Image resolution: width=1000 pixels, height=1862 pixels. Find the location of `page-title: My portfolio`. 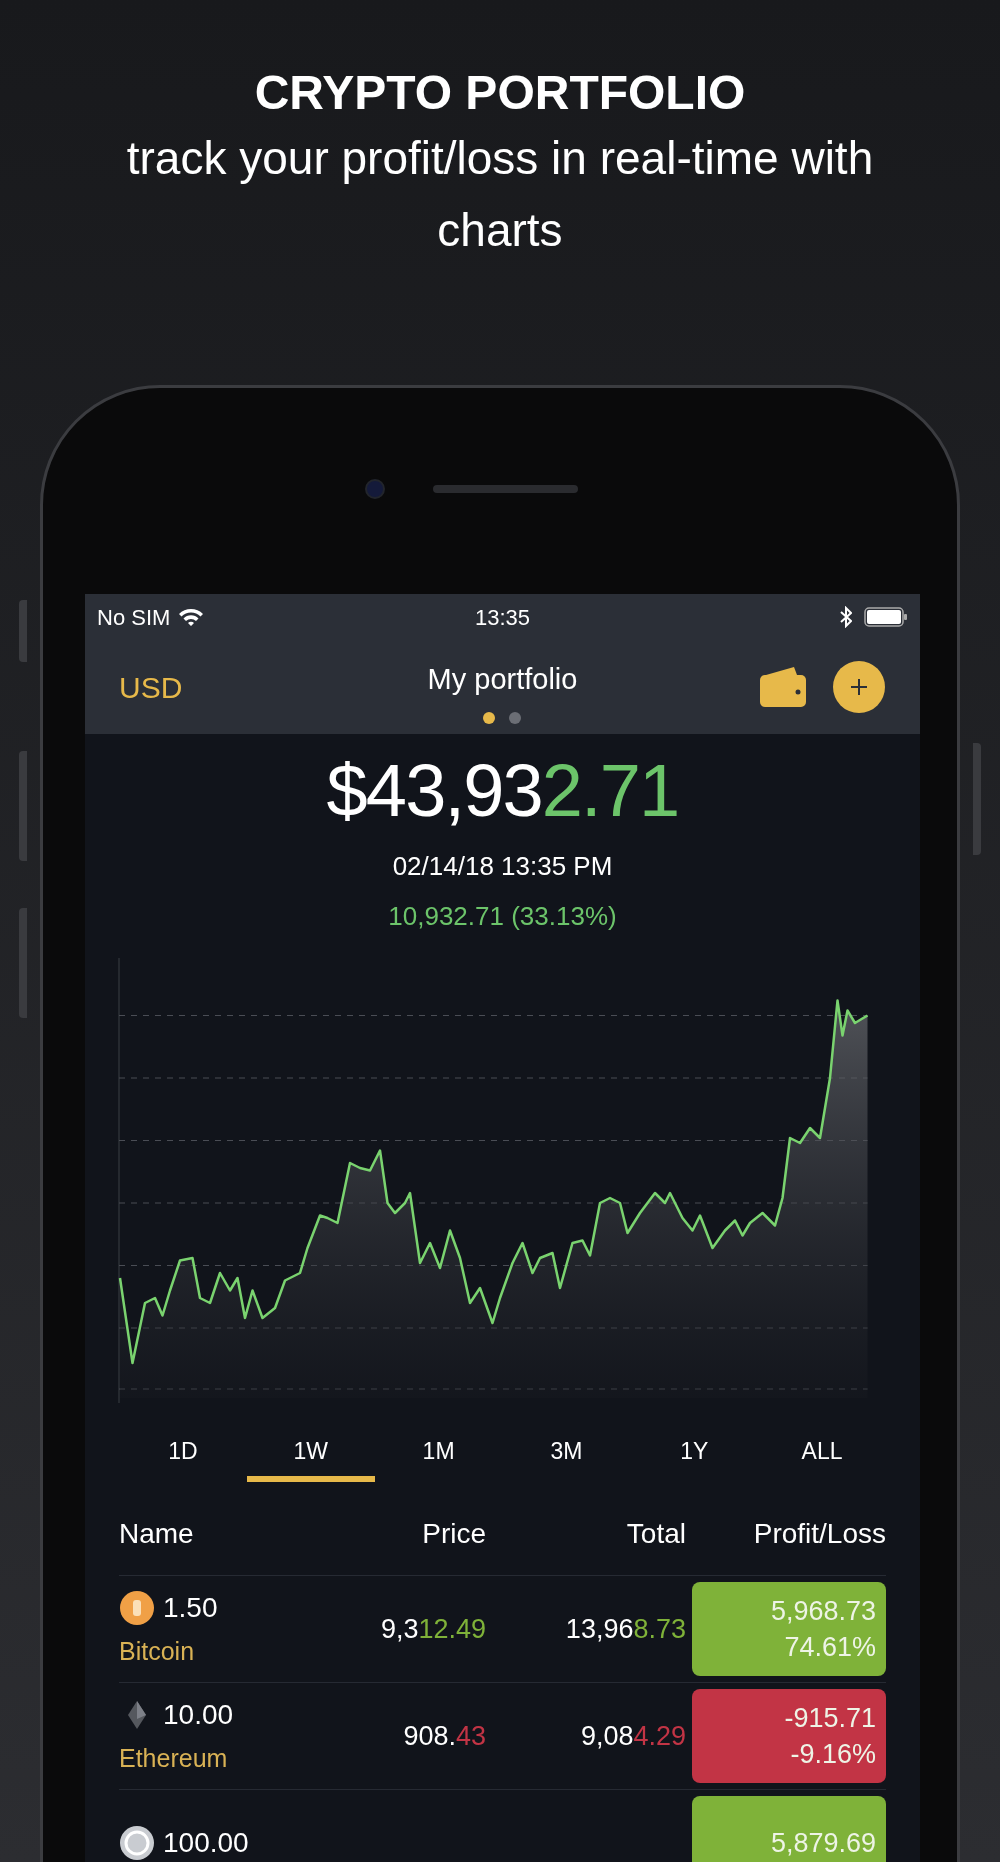

page-title: My portfolio is located at coordinates (502, 680).